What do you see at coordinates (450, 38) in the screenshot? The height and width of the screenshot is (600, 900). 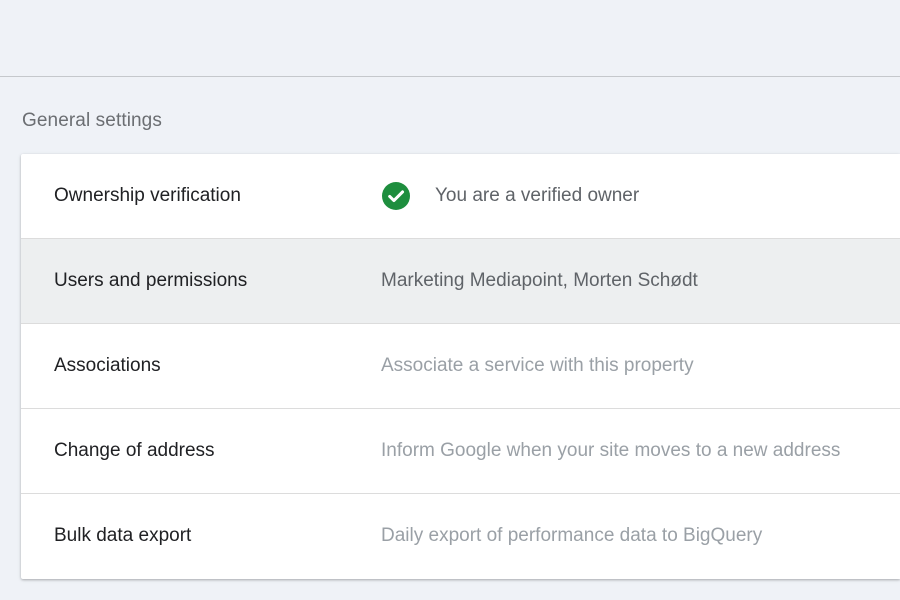 I see `top-app-bar` at bounding box center [450, 38].